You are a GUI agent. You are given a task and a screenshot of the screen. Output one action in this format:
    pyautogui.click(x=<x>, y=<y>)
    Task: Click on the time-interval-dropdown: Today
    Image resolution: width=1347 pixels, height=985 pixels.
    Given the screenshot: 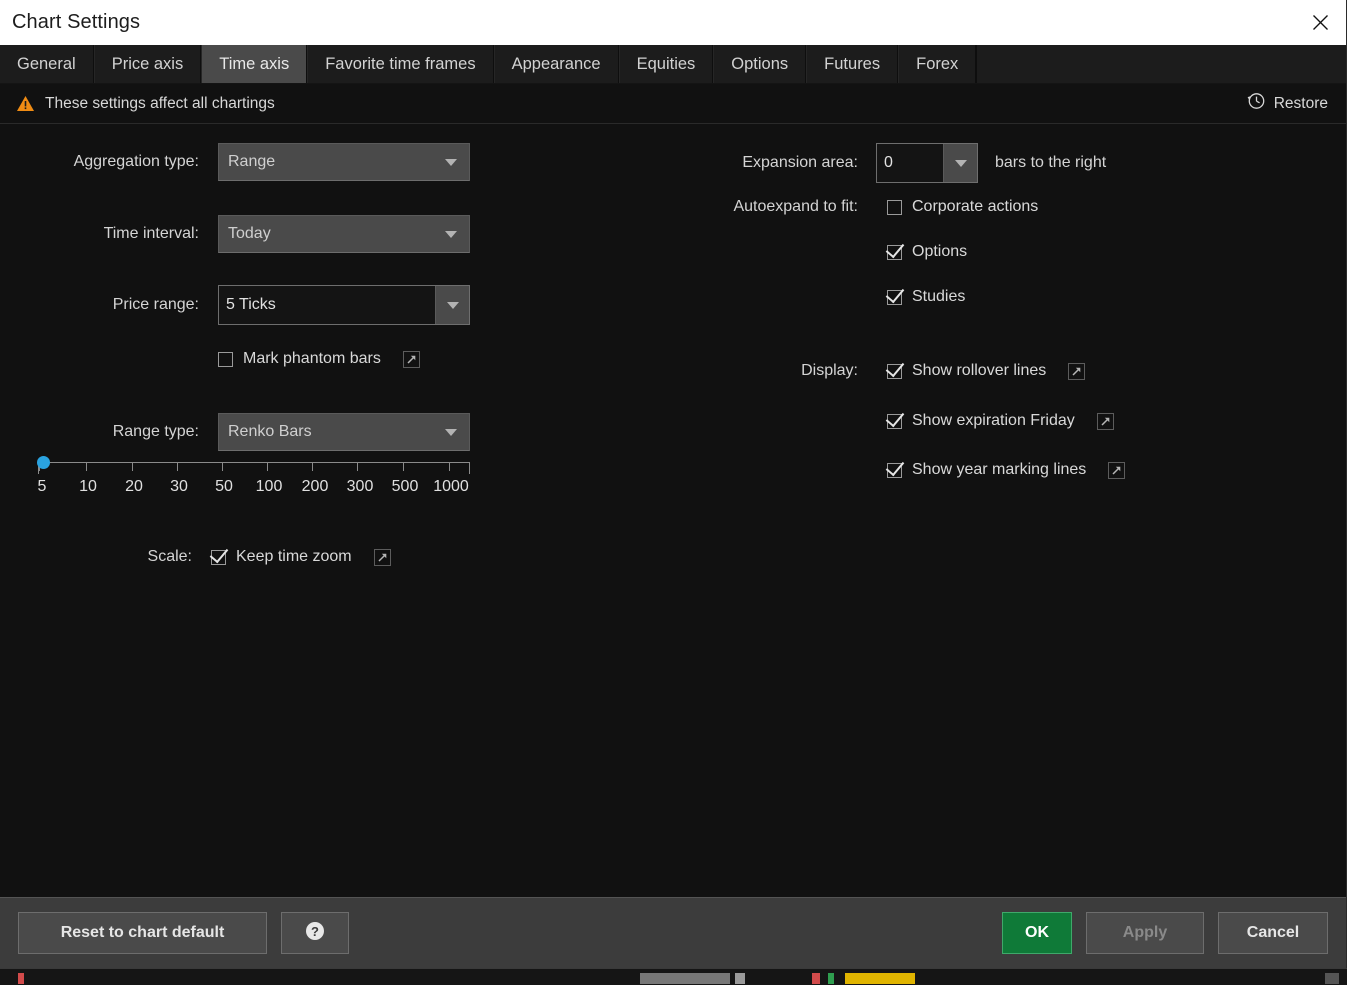 What is the action you would take?
    pyautogui.click(x=344, y=234)
    